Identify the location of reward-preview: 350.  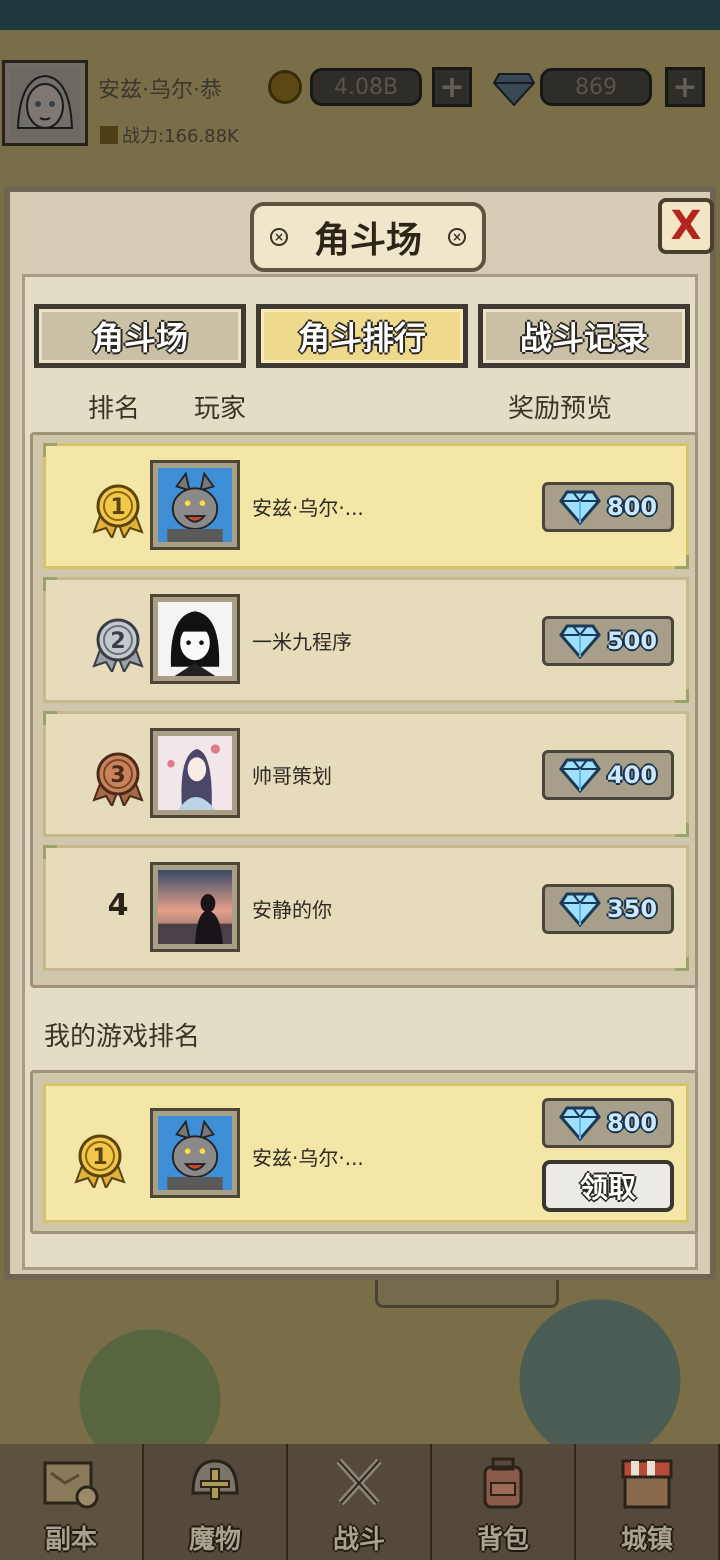
(608, 909).